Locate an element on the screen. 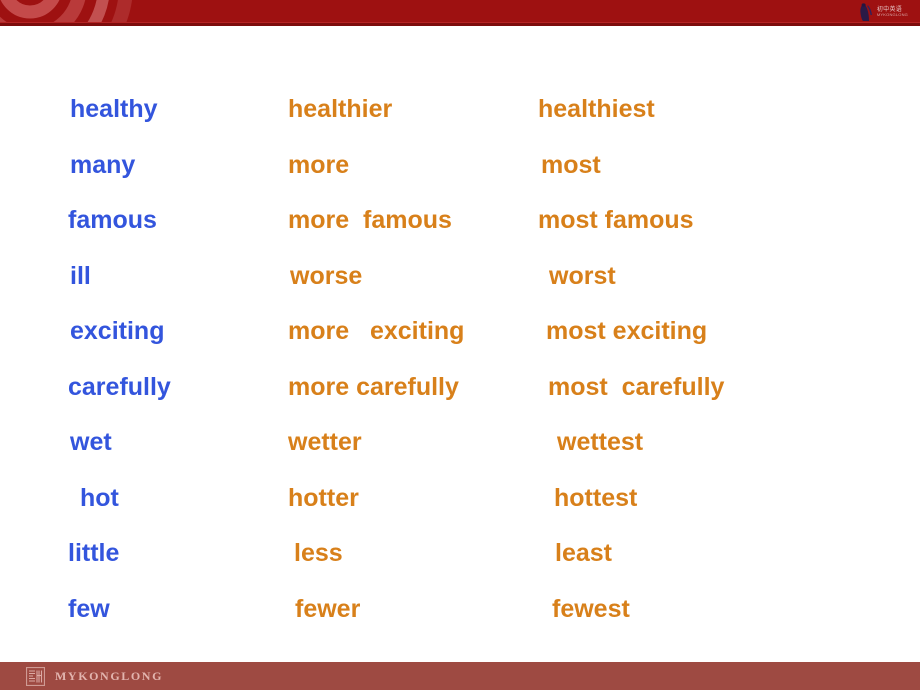 The image size is (920, 690). table-row: wet wetter wettest is located at coordinates (460, 453).